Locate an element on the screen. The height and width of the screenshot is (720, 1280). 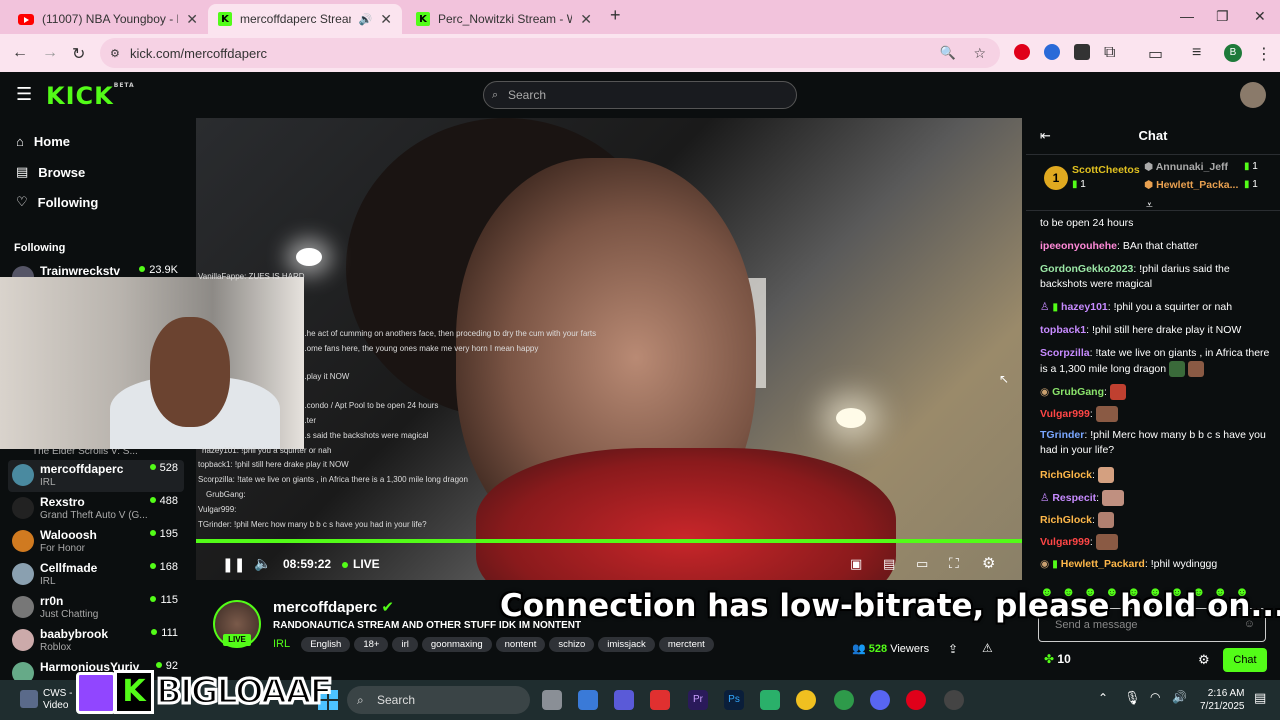
kick-logo: KICKBETA is located at coordinates (90, 96).